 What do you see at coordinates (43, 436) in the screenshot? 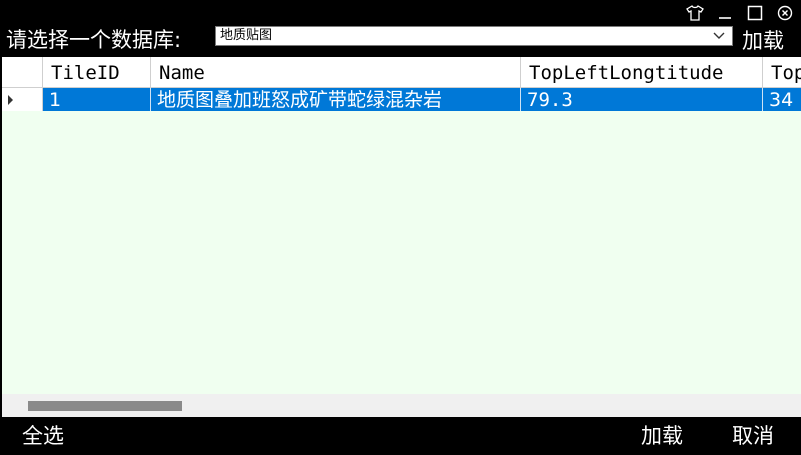
I see `select-all-button: 全选` at bounding box center [43, 436].